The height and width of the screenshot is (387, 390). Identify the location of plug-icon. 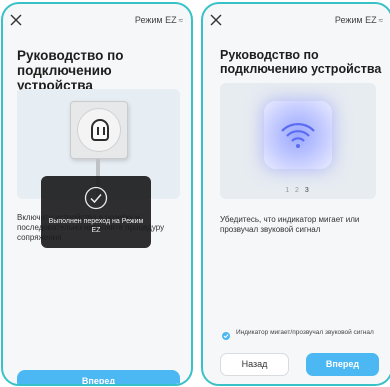
(100, 130).